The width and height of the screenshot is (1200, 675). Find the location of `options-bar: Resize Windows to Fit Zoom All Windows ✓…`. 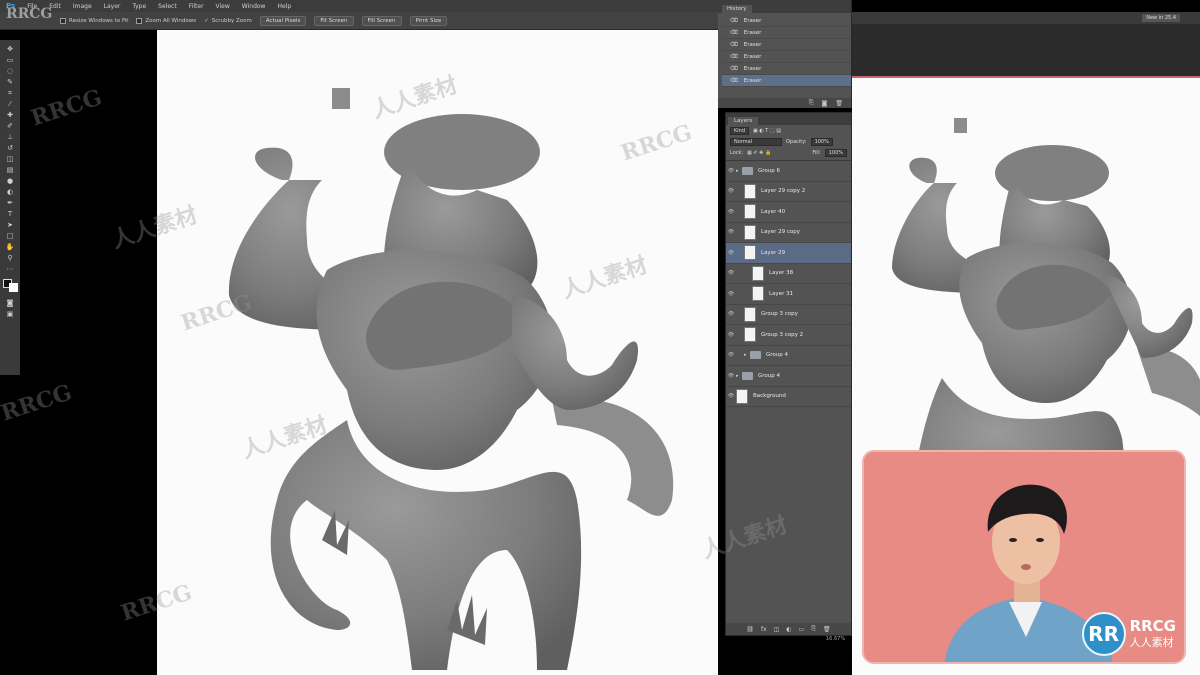

options-bar: Resize Windows to Fit Zoom All Windows ✓… is located at coordinates (360, 21).